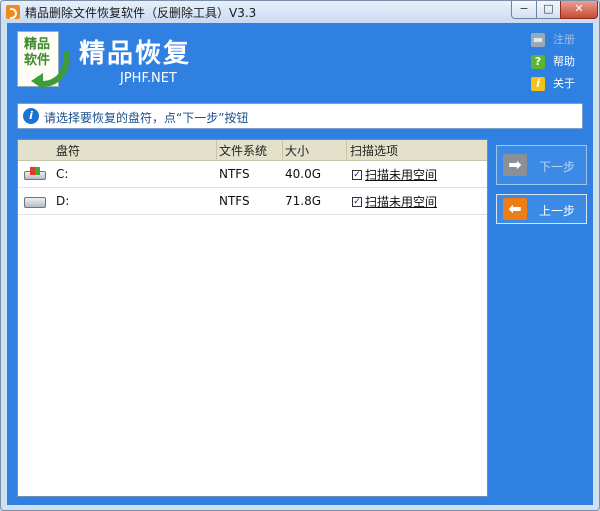 The width and height of the screenshot is (600, 511). What do you see at coordinates (557, 167) in the screenshot?
I see `next-step-label: 下一步` at bounding box center [557, 167].